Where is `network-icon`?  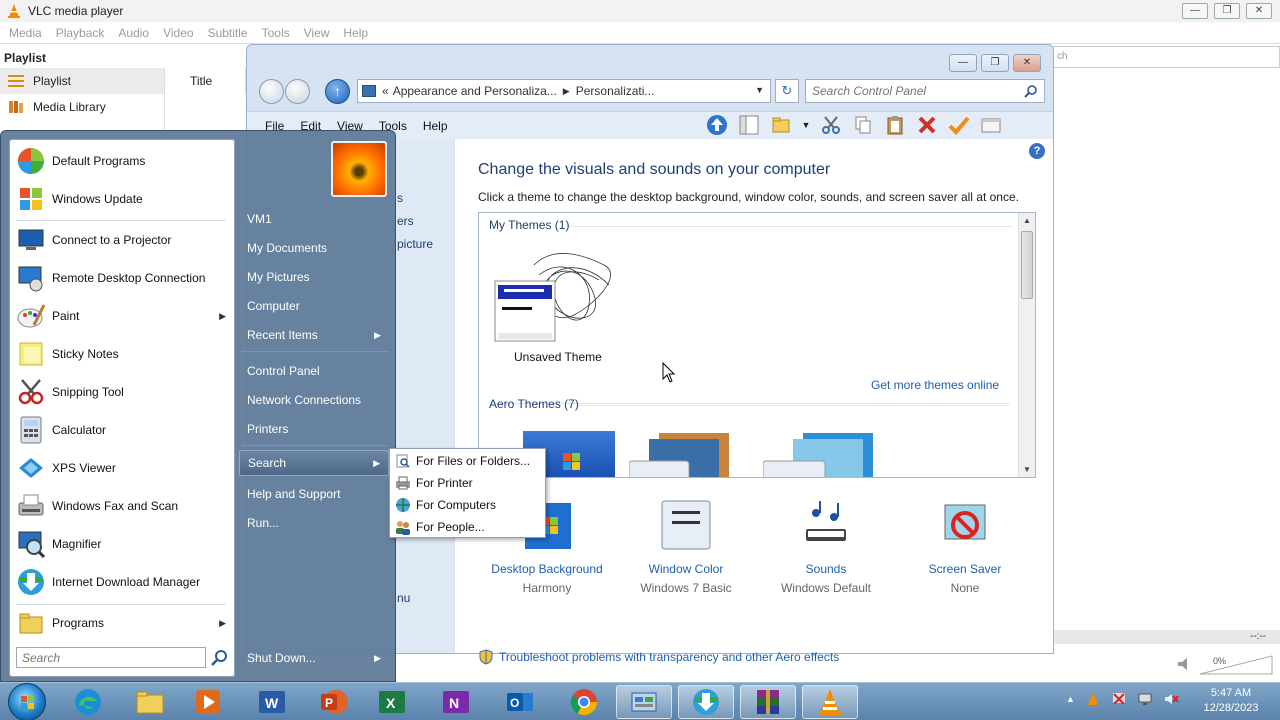 network-icon is located at coordinates (1145, 699).